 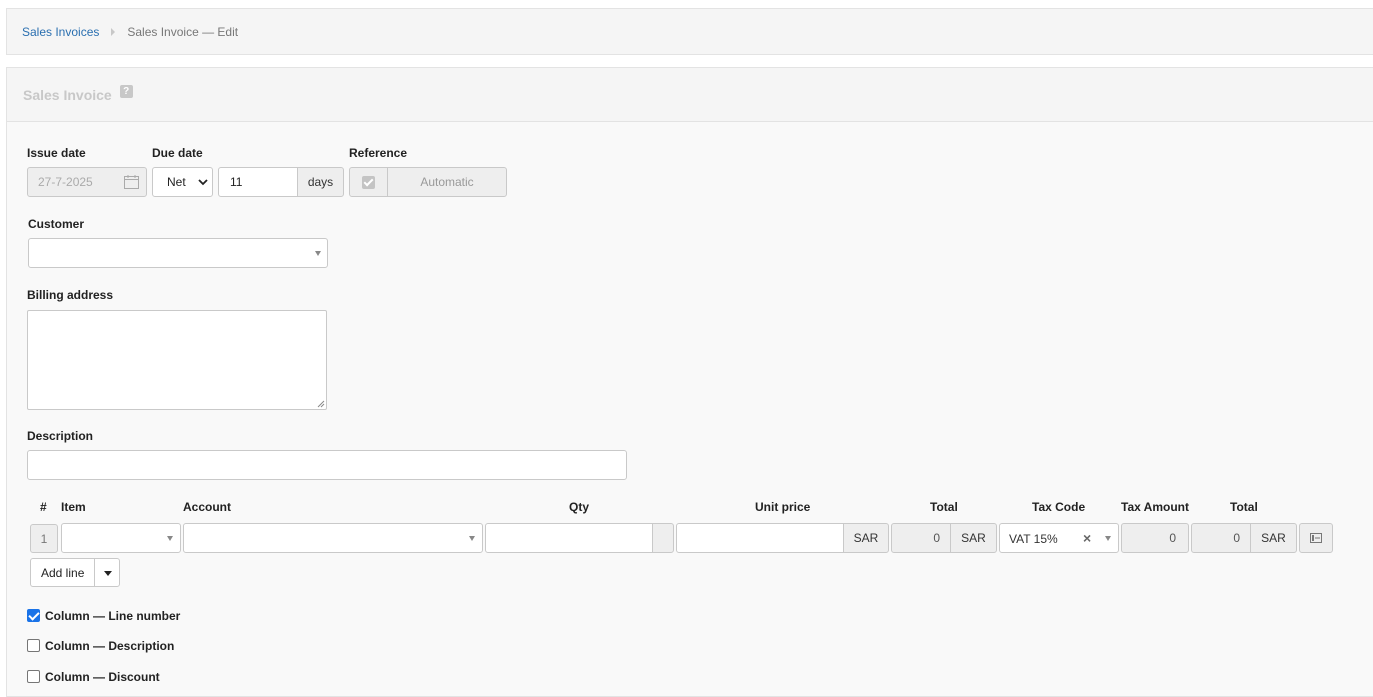 I want to click on col-header-tax-code: Tax Code, so click(x=1059, y=507).